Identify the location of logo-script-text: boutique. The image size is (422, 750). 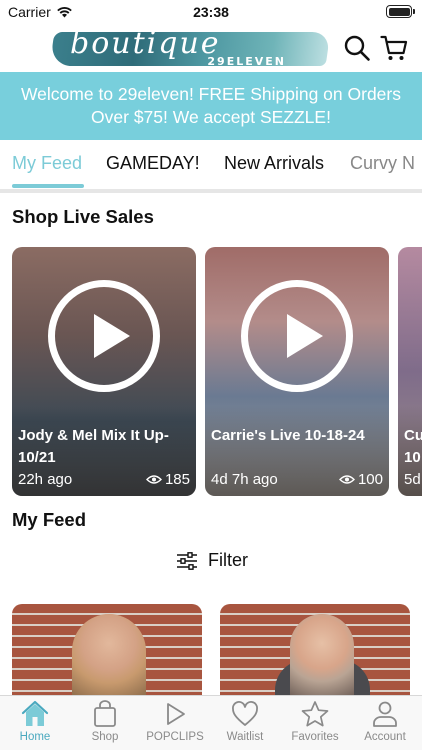
(145, 43).